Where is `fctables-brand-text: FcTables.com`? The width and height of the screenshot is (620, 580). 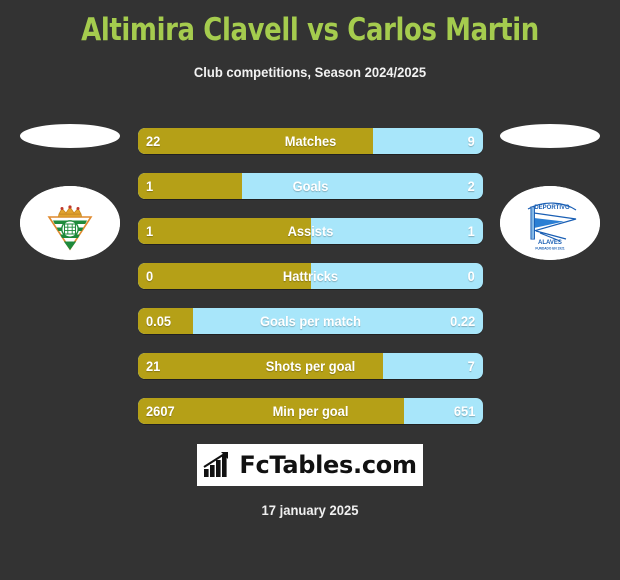 fctables-brand-text: FcTables.com is located at coordinates (328, 465).